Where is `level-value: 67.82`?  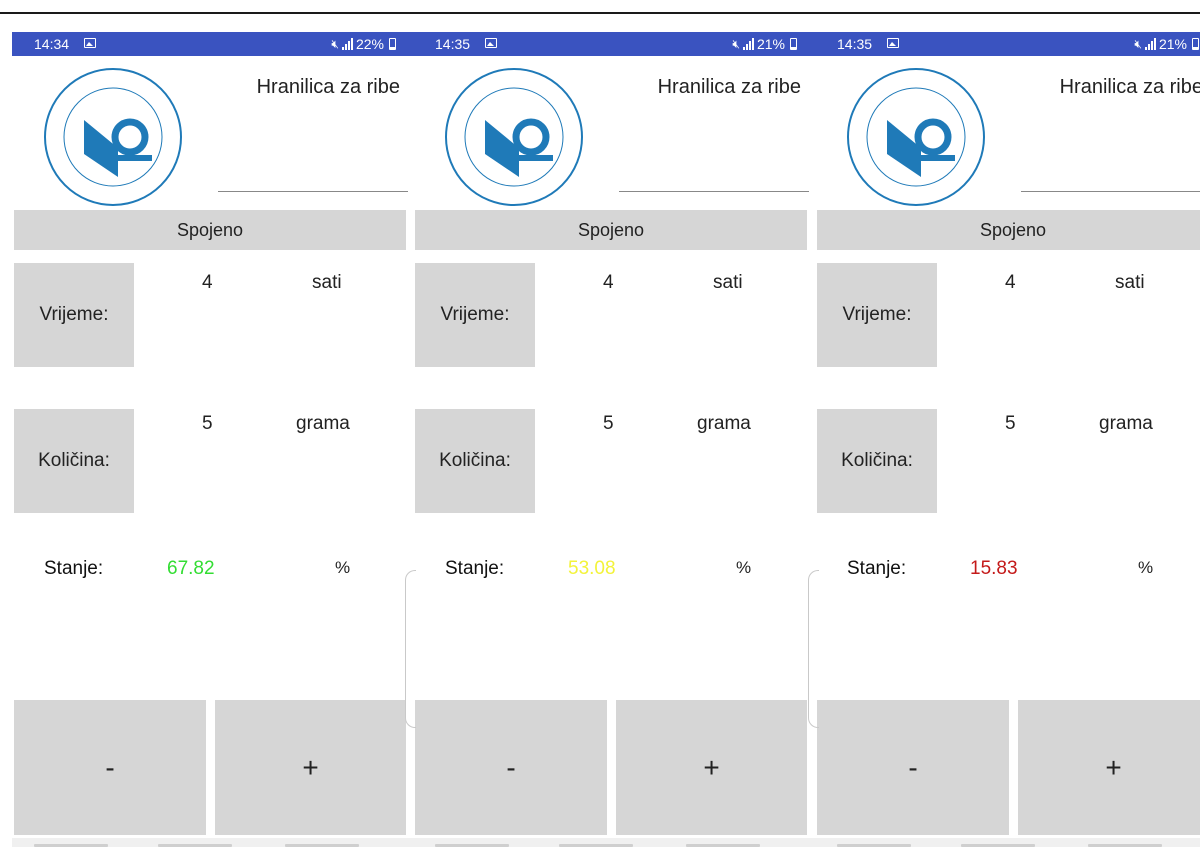
level-value: 67.82 is located at coordinates (191, 568).